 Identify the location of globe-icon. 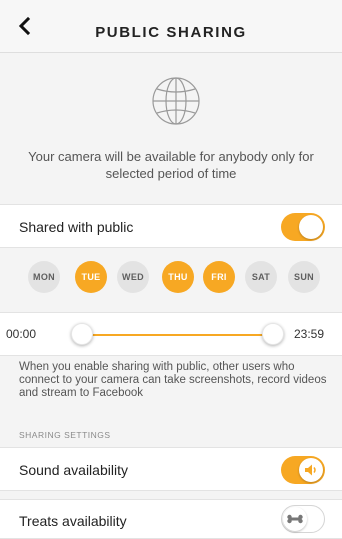
(176, 101).